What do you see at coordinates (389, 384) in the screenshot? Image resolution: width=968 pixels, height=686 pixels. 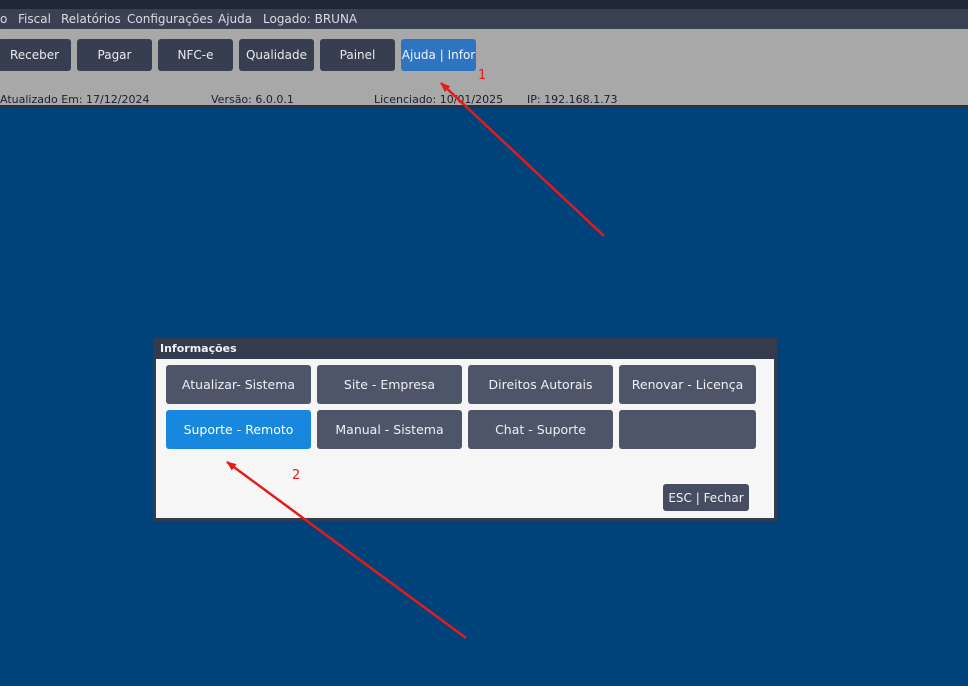 I see `site-empresa-button: Site - Empresa` at bounding box center [389, 384].